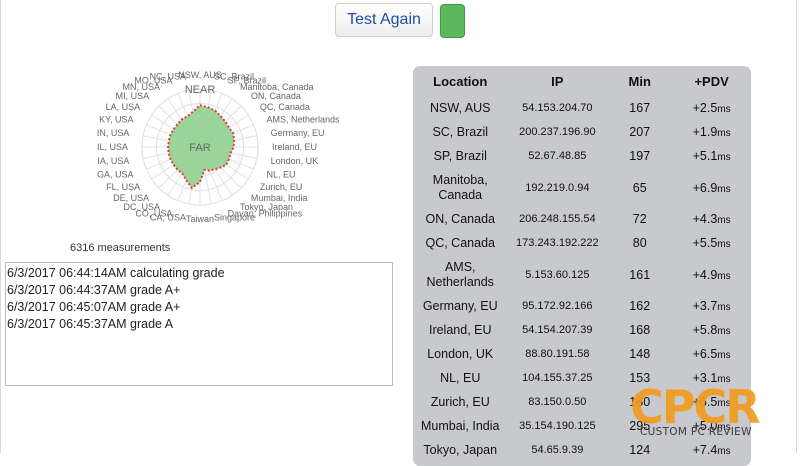 This screenshot has width=800, height=466. Describe the element at coordinates (460, 155) in the screenshot. I see `cell-location: SP, Brazil` at that location.